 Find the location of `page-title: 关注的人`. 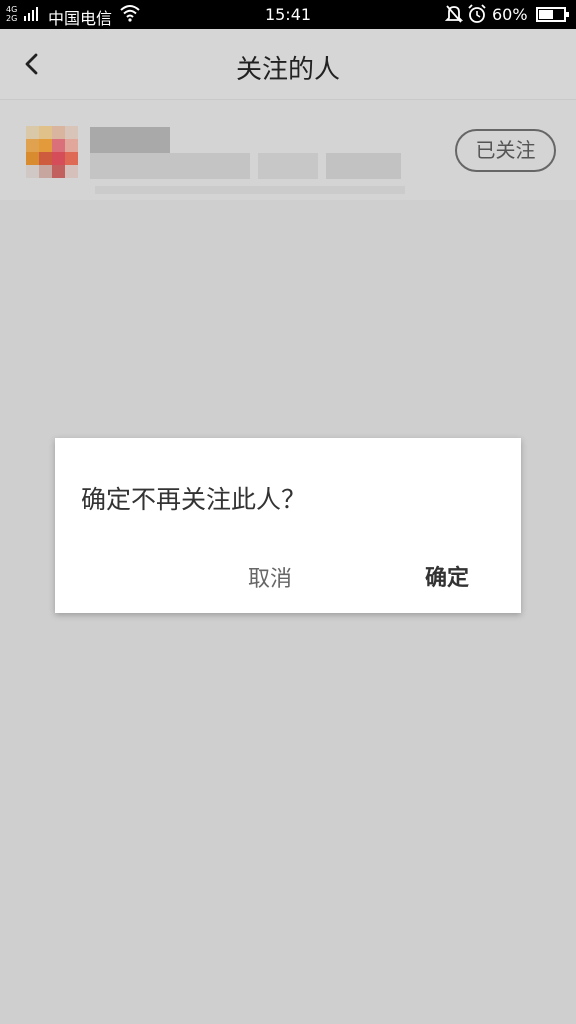

page-title: 关注的人 is located at coordinates (287, 70).